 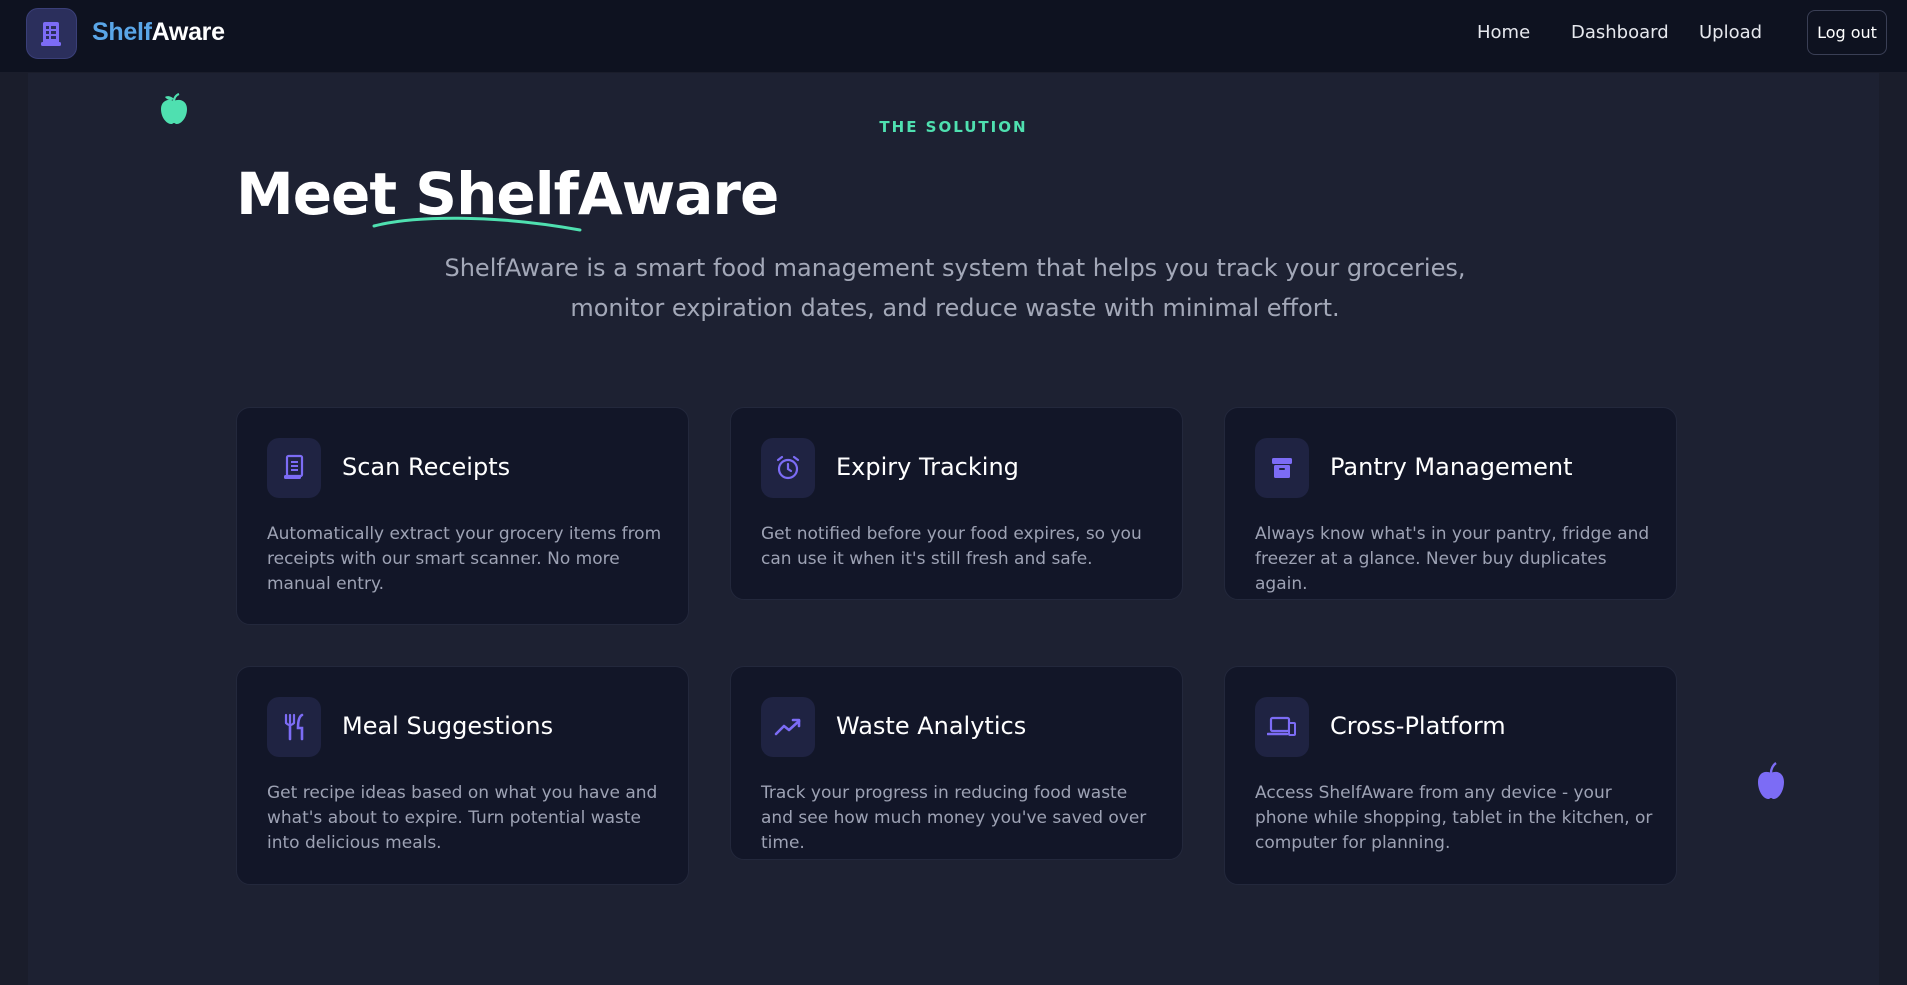 I want to click on devices-icon, so click(x=1282, y=727).